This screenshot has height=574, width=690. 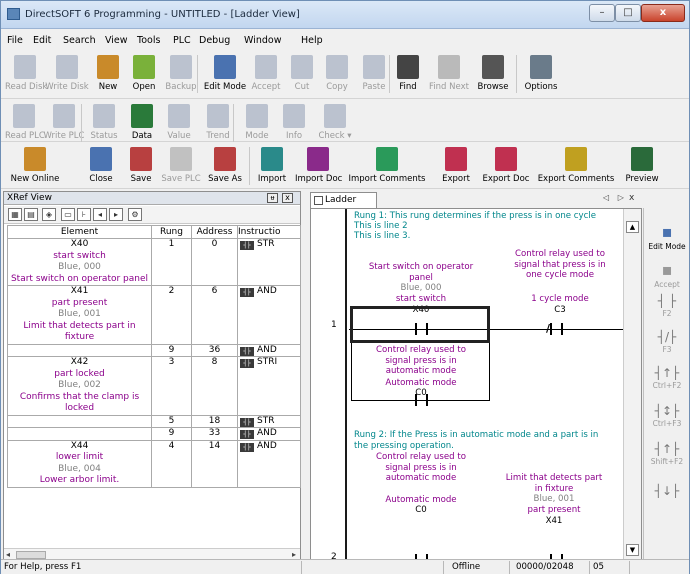 I want to click on menu-help: Help, so click(x=312, y=41).